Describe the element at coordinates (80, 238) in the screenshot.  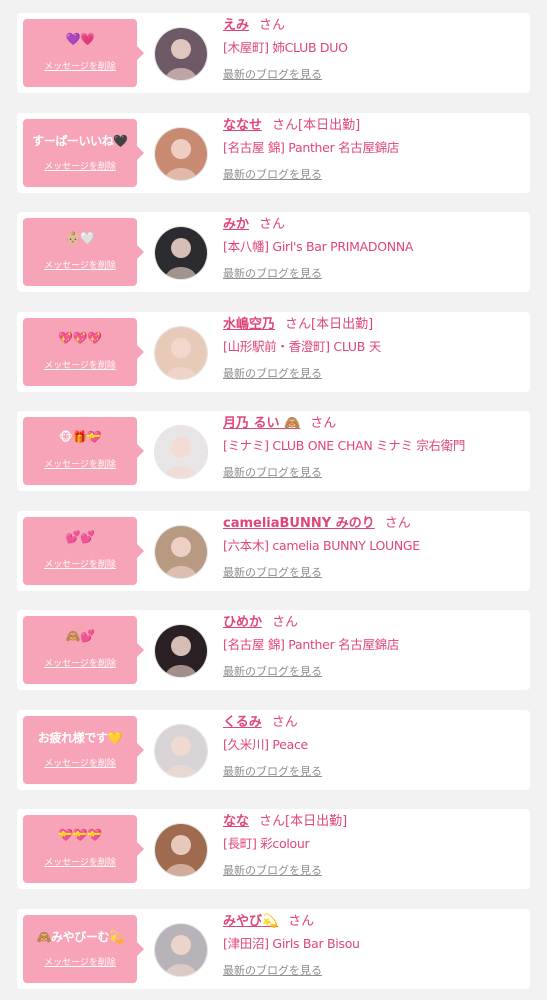
I see `message-text: 👶🏼🤍` at that location.